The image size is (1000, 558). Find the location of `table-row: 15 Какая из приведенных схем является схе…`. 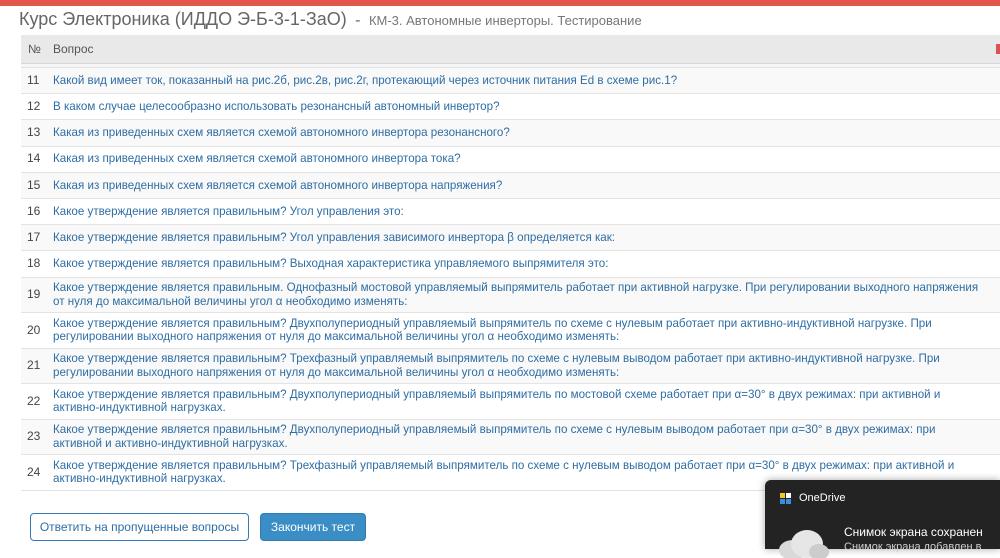

table-row: 15 Какая из приведенных схем является схе… is located at coordinates (510, 185).